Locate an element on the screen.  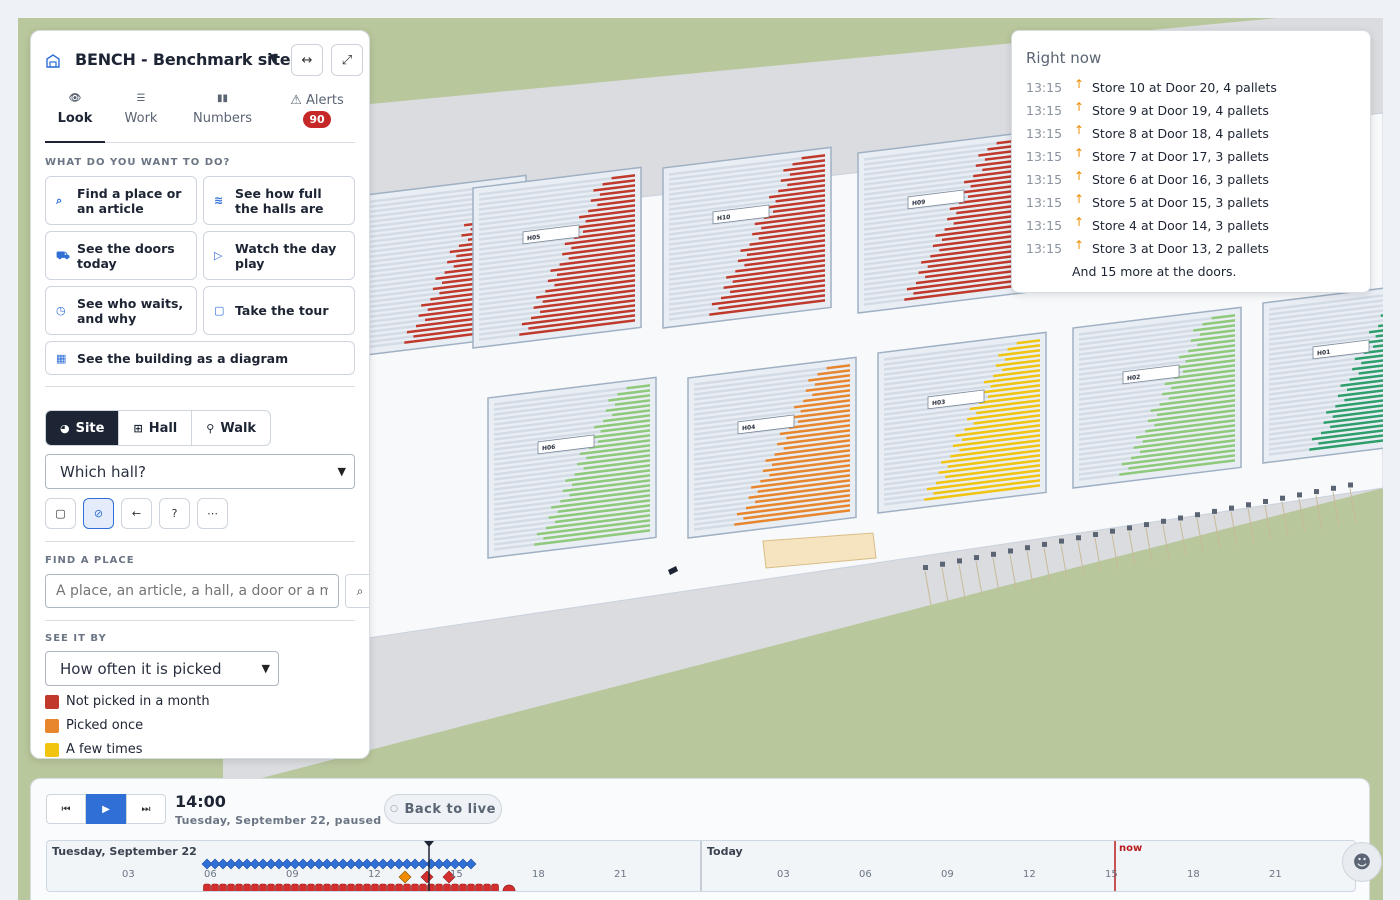
hall: H01 is located at coordinates (1322, 372).